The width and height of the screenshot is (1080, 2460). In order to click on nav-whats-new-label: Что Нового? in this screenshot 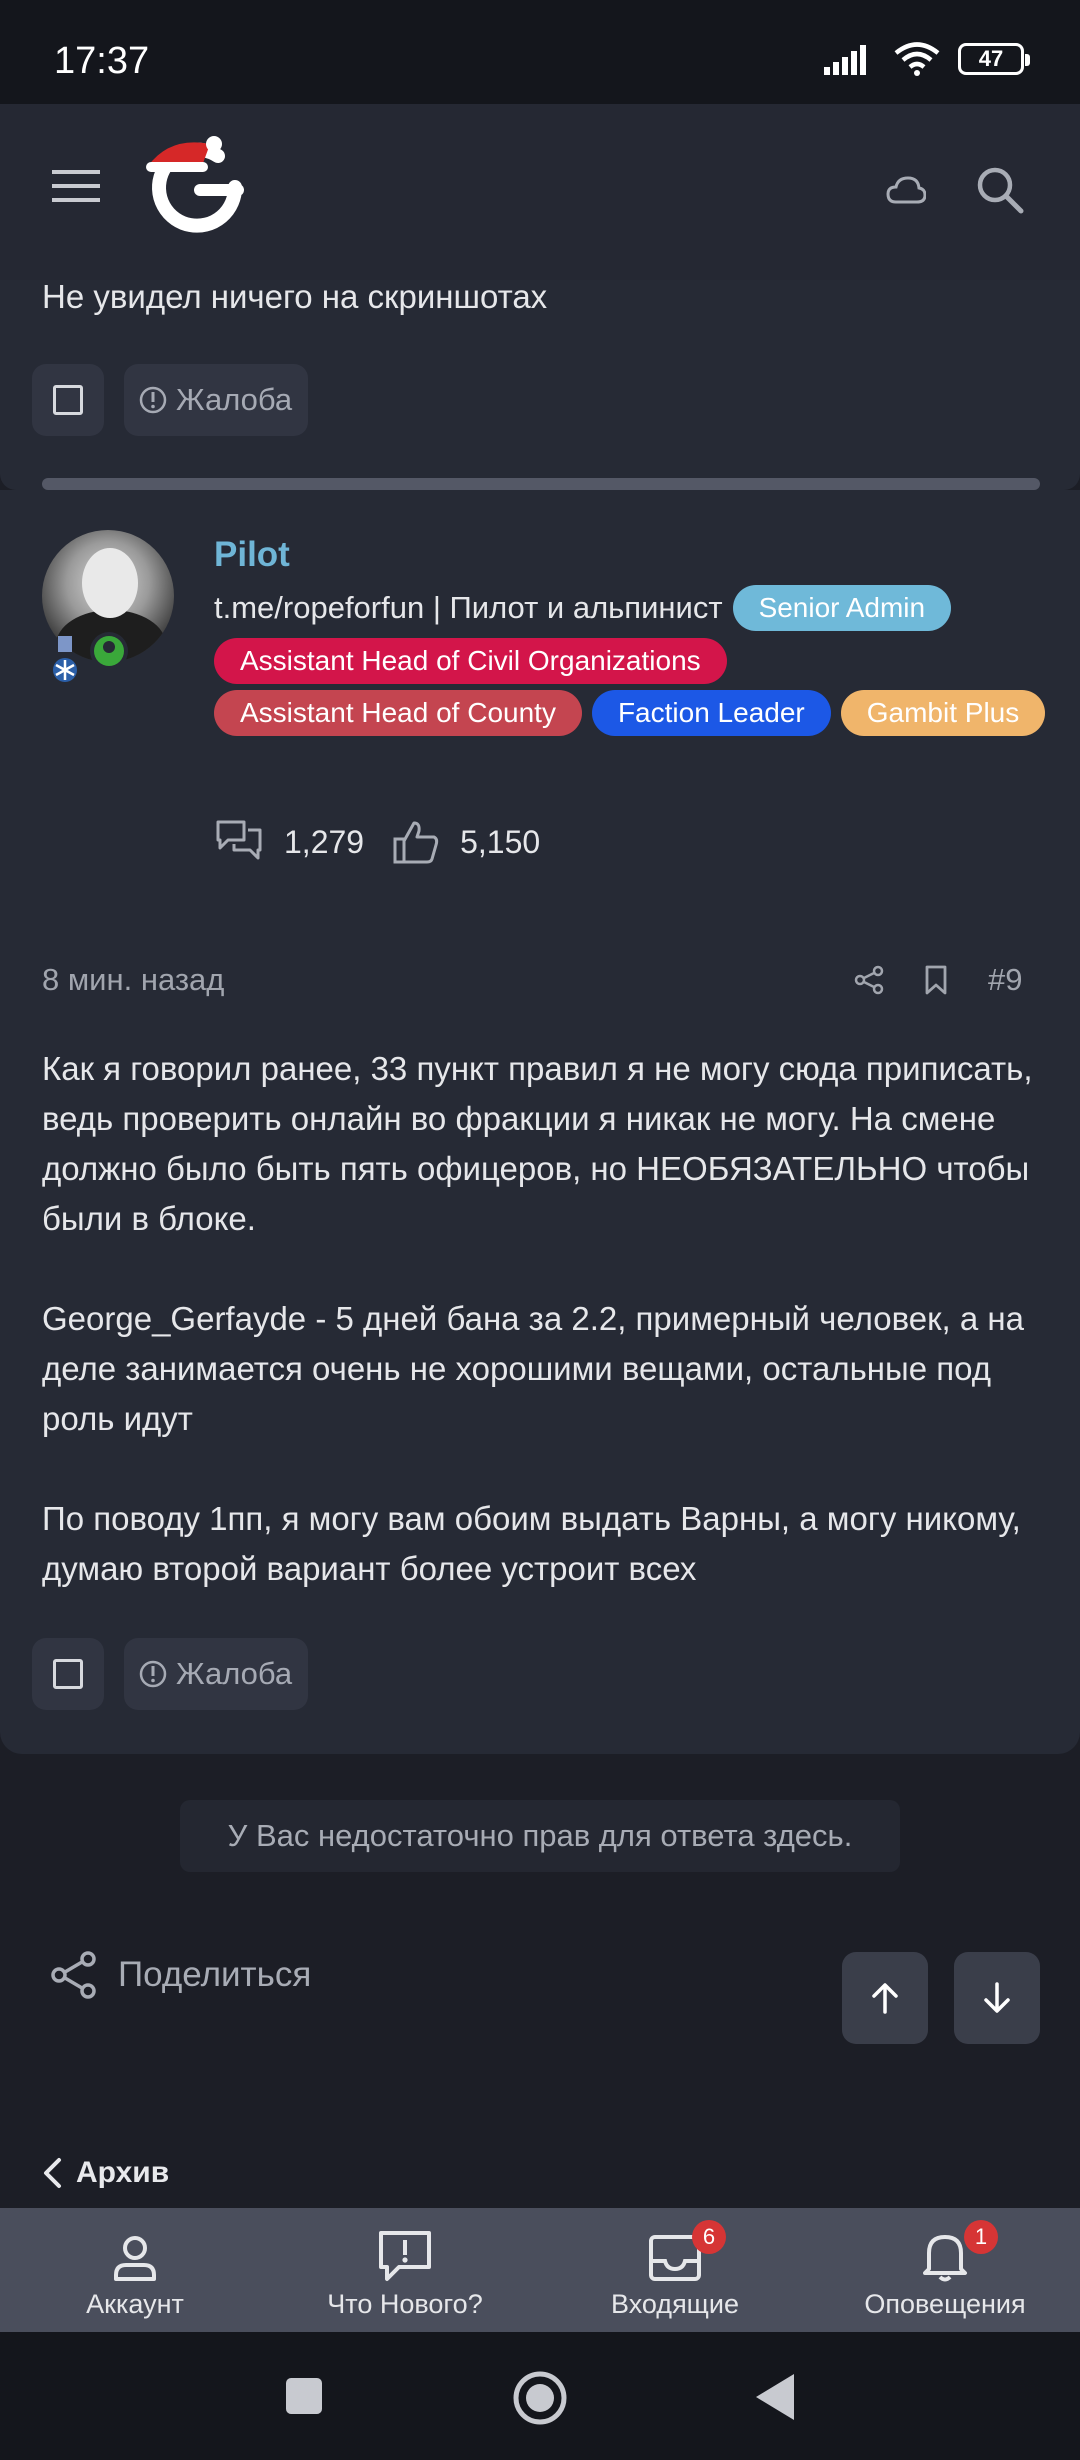, I will do `click(405, 2304)`.